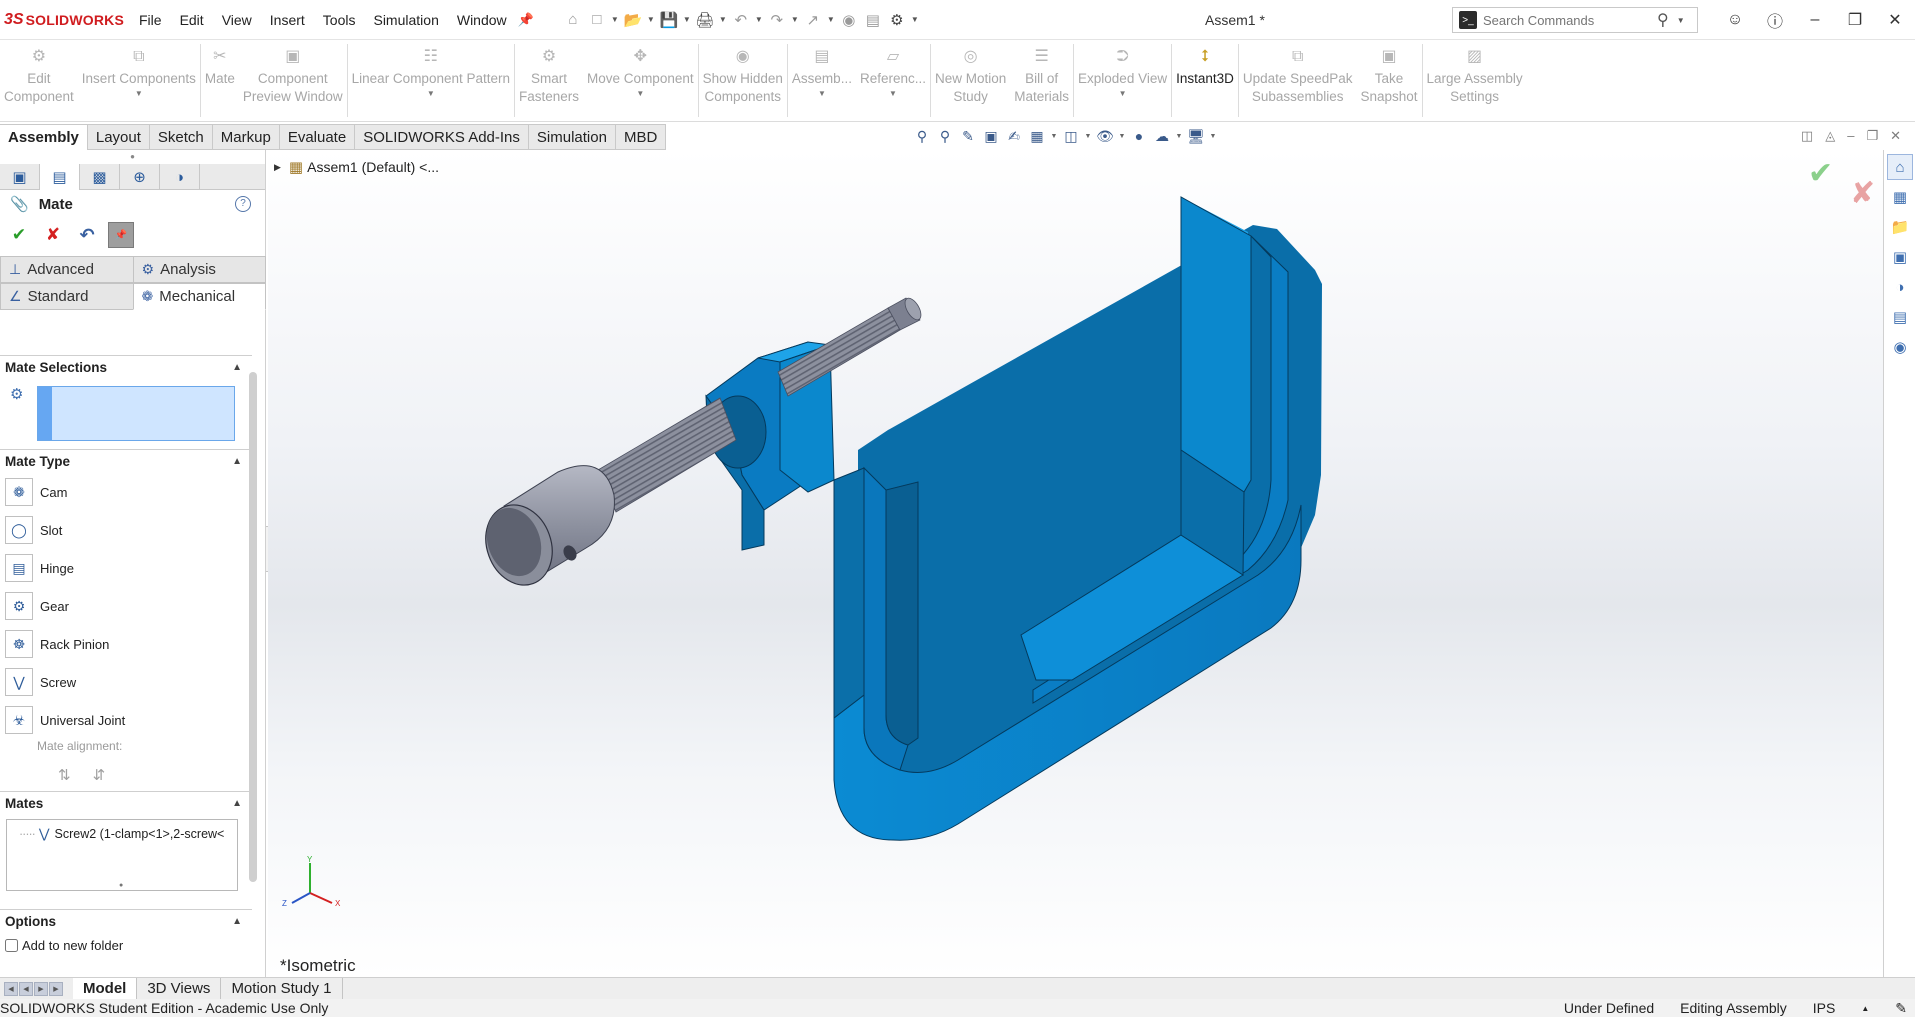  What do you see at coordinates (1900, 257) in the screenshot?
I see `view-palette-icon: ▣` at bounding box center [1900, 257].